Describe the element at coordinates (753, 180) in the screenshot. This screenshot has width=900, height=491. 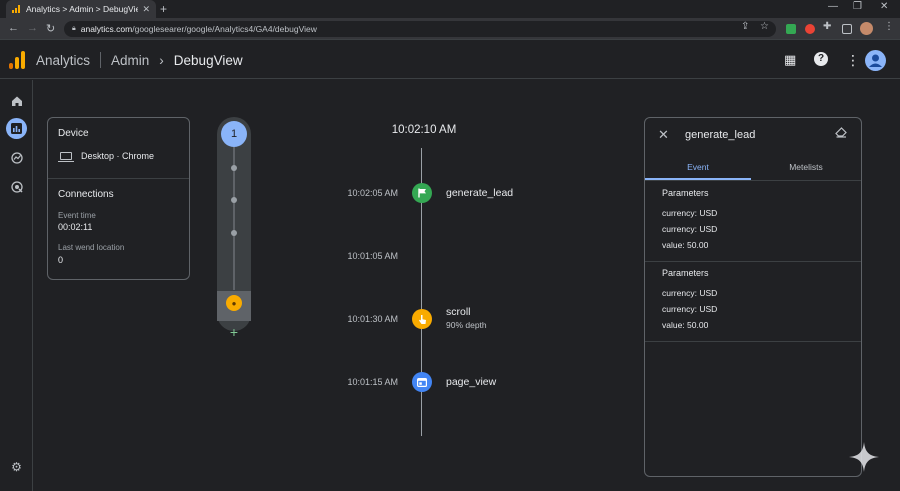
I see `tab-divider` at that location.